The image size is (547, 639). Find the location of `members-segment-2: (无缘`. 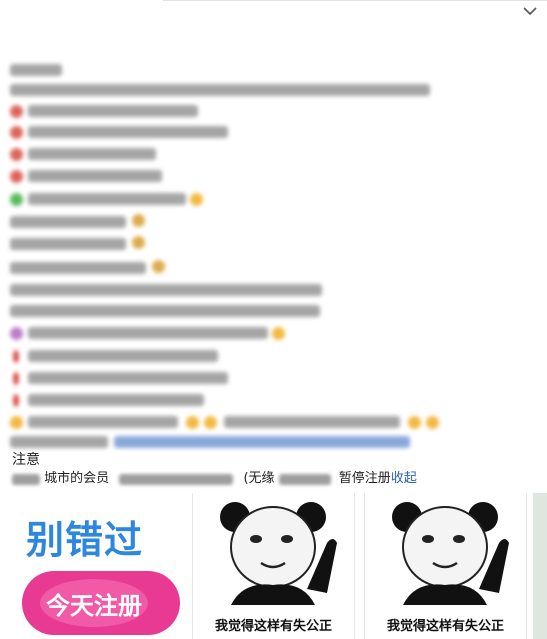

members-segment-2: (无缘 is located at coordinates (259, 478).